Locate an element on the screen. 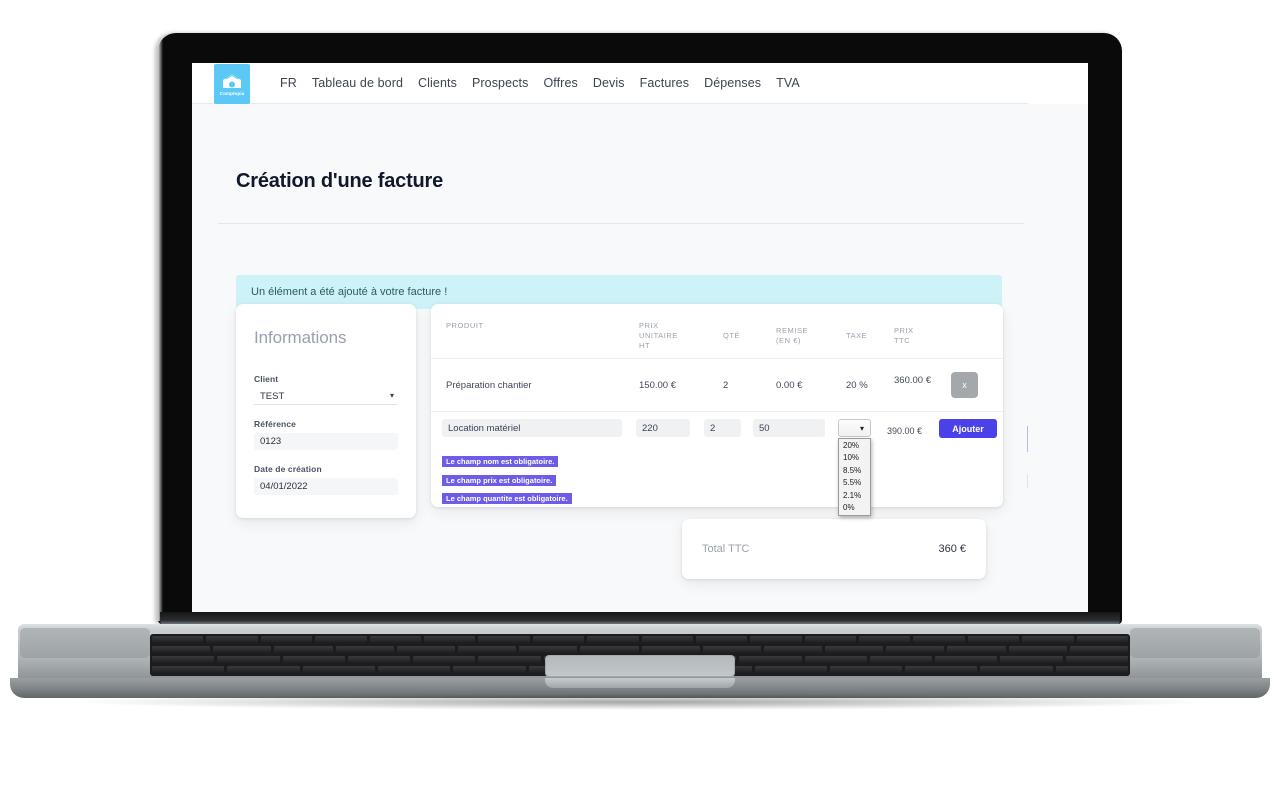 Image resolution: width=1280 pixels, height=800 pixels. title-divider is located at coordinates (621, 223).